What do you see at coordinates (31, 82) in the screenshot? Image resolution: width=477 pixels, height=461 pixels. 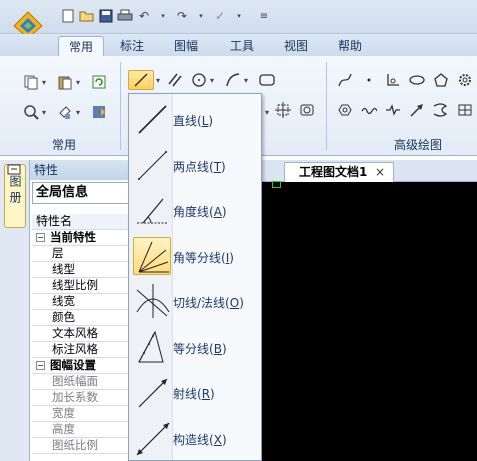 I see `copy-icon` at bounding box center [31, 82].